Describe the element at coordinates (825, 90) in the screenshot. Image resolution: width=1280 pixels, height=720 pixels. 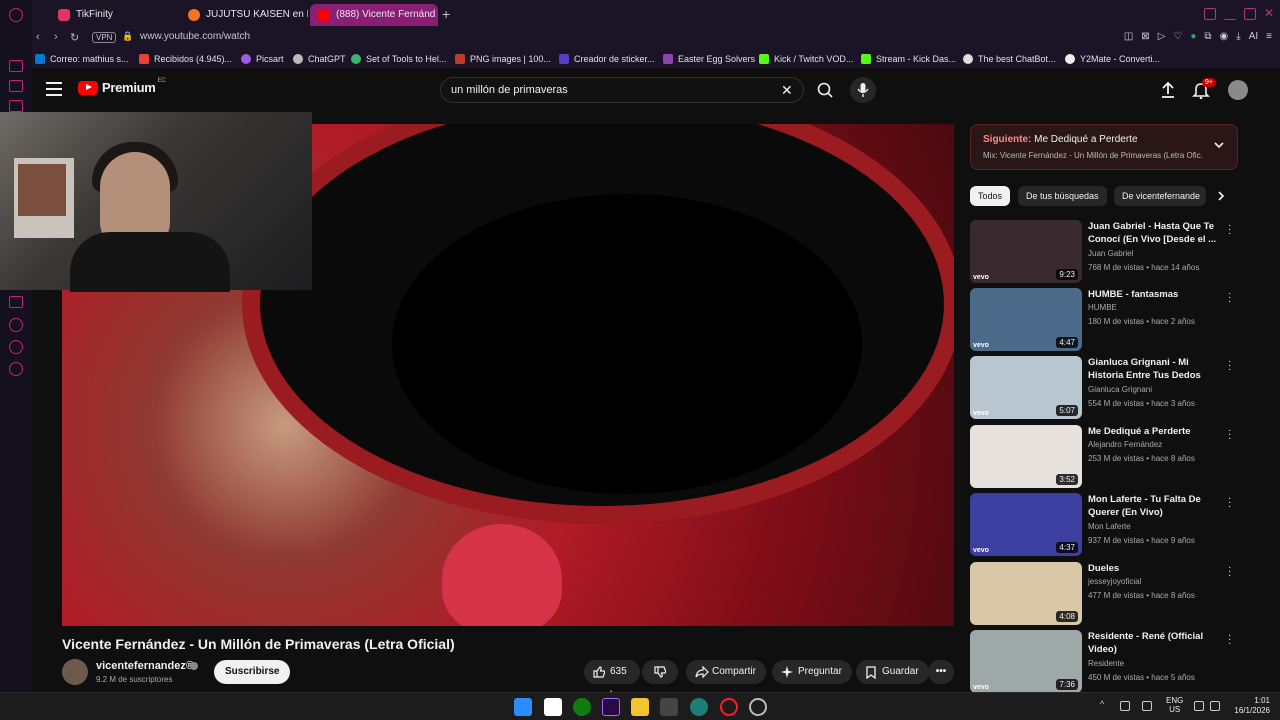
I see `search-button` at that location.